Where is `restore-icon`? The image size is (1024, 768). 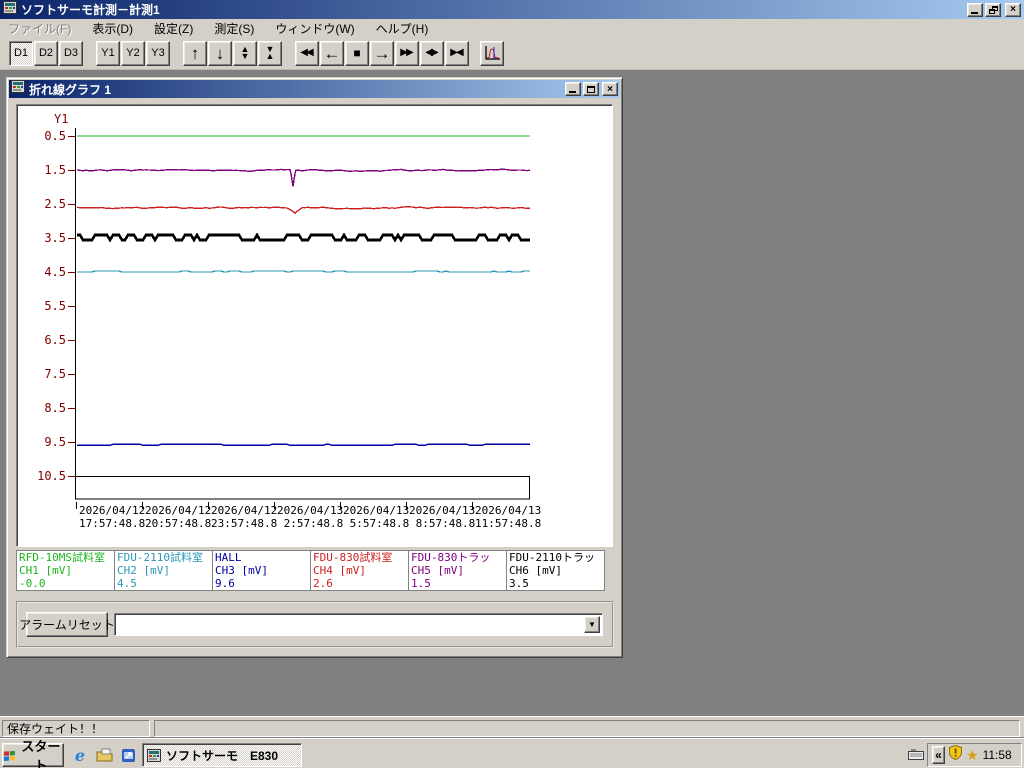 restore-icon is located at coordinates (993, 9).